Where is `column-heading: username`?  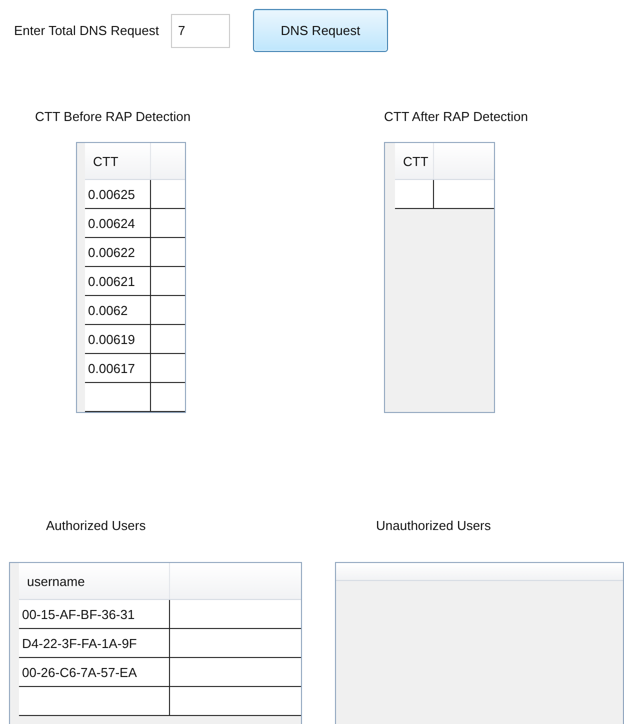
column-heading: username is located at coordinates (94, 581).